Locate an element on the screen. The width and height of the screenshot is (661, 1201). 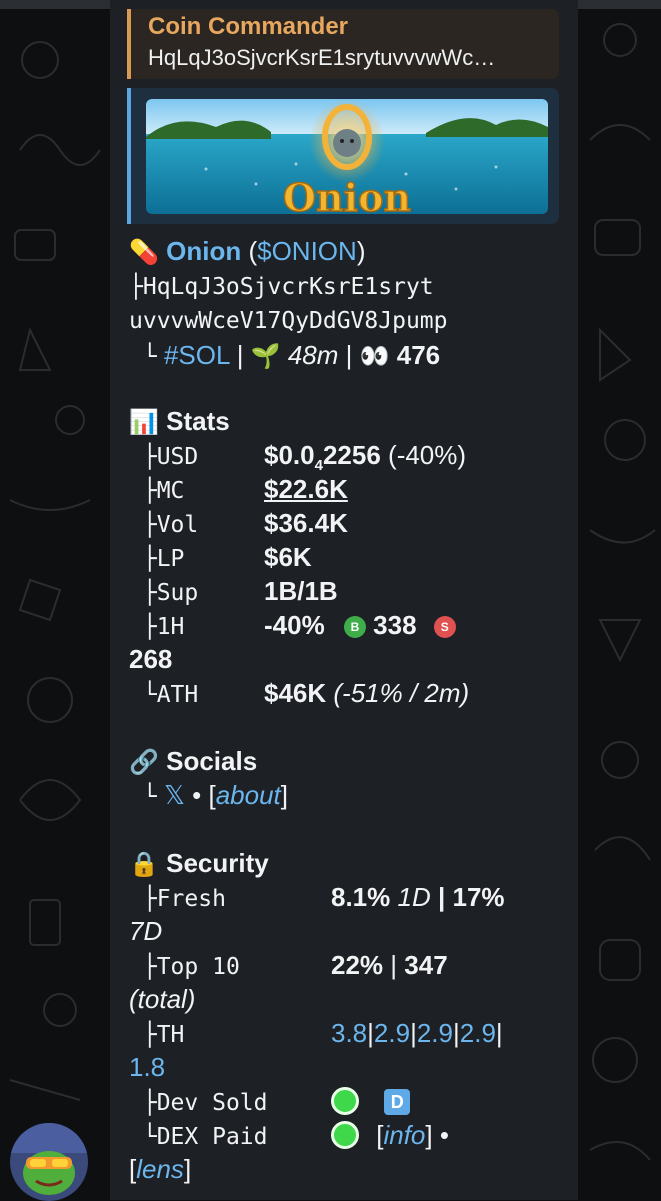
th-label: ├TH is located at coordinates (157, 1035).